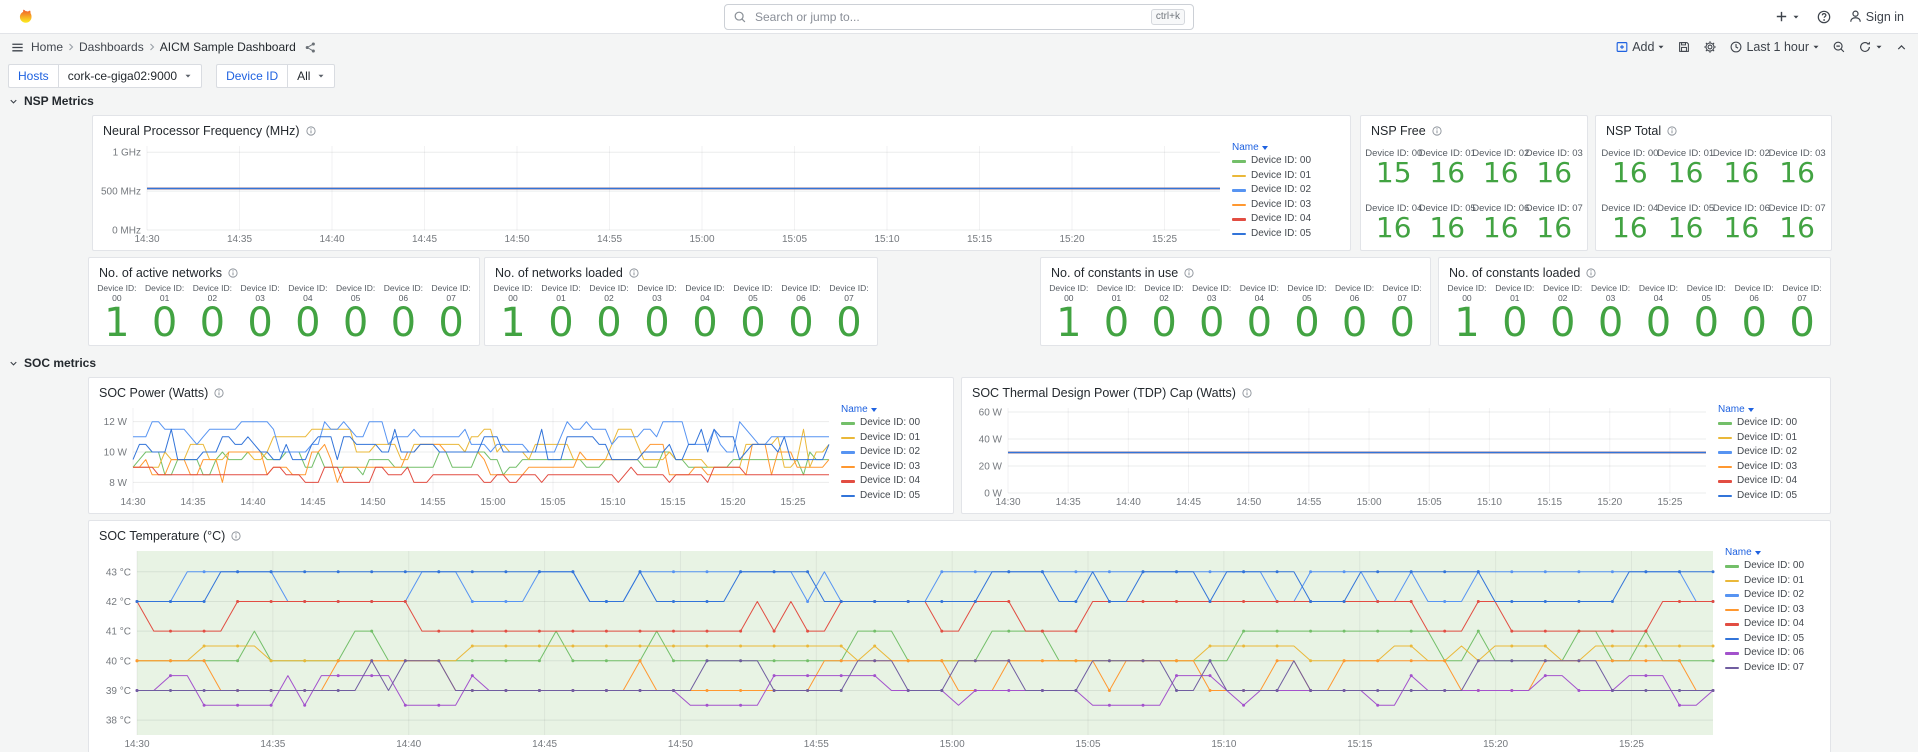 The width and height of the screenshot is (1918, 752). What do you see at coordinates (949, 17) in the screenshot?
I see `search-input` at bounding box center [949, 17].